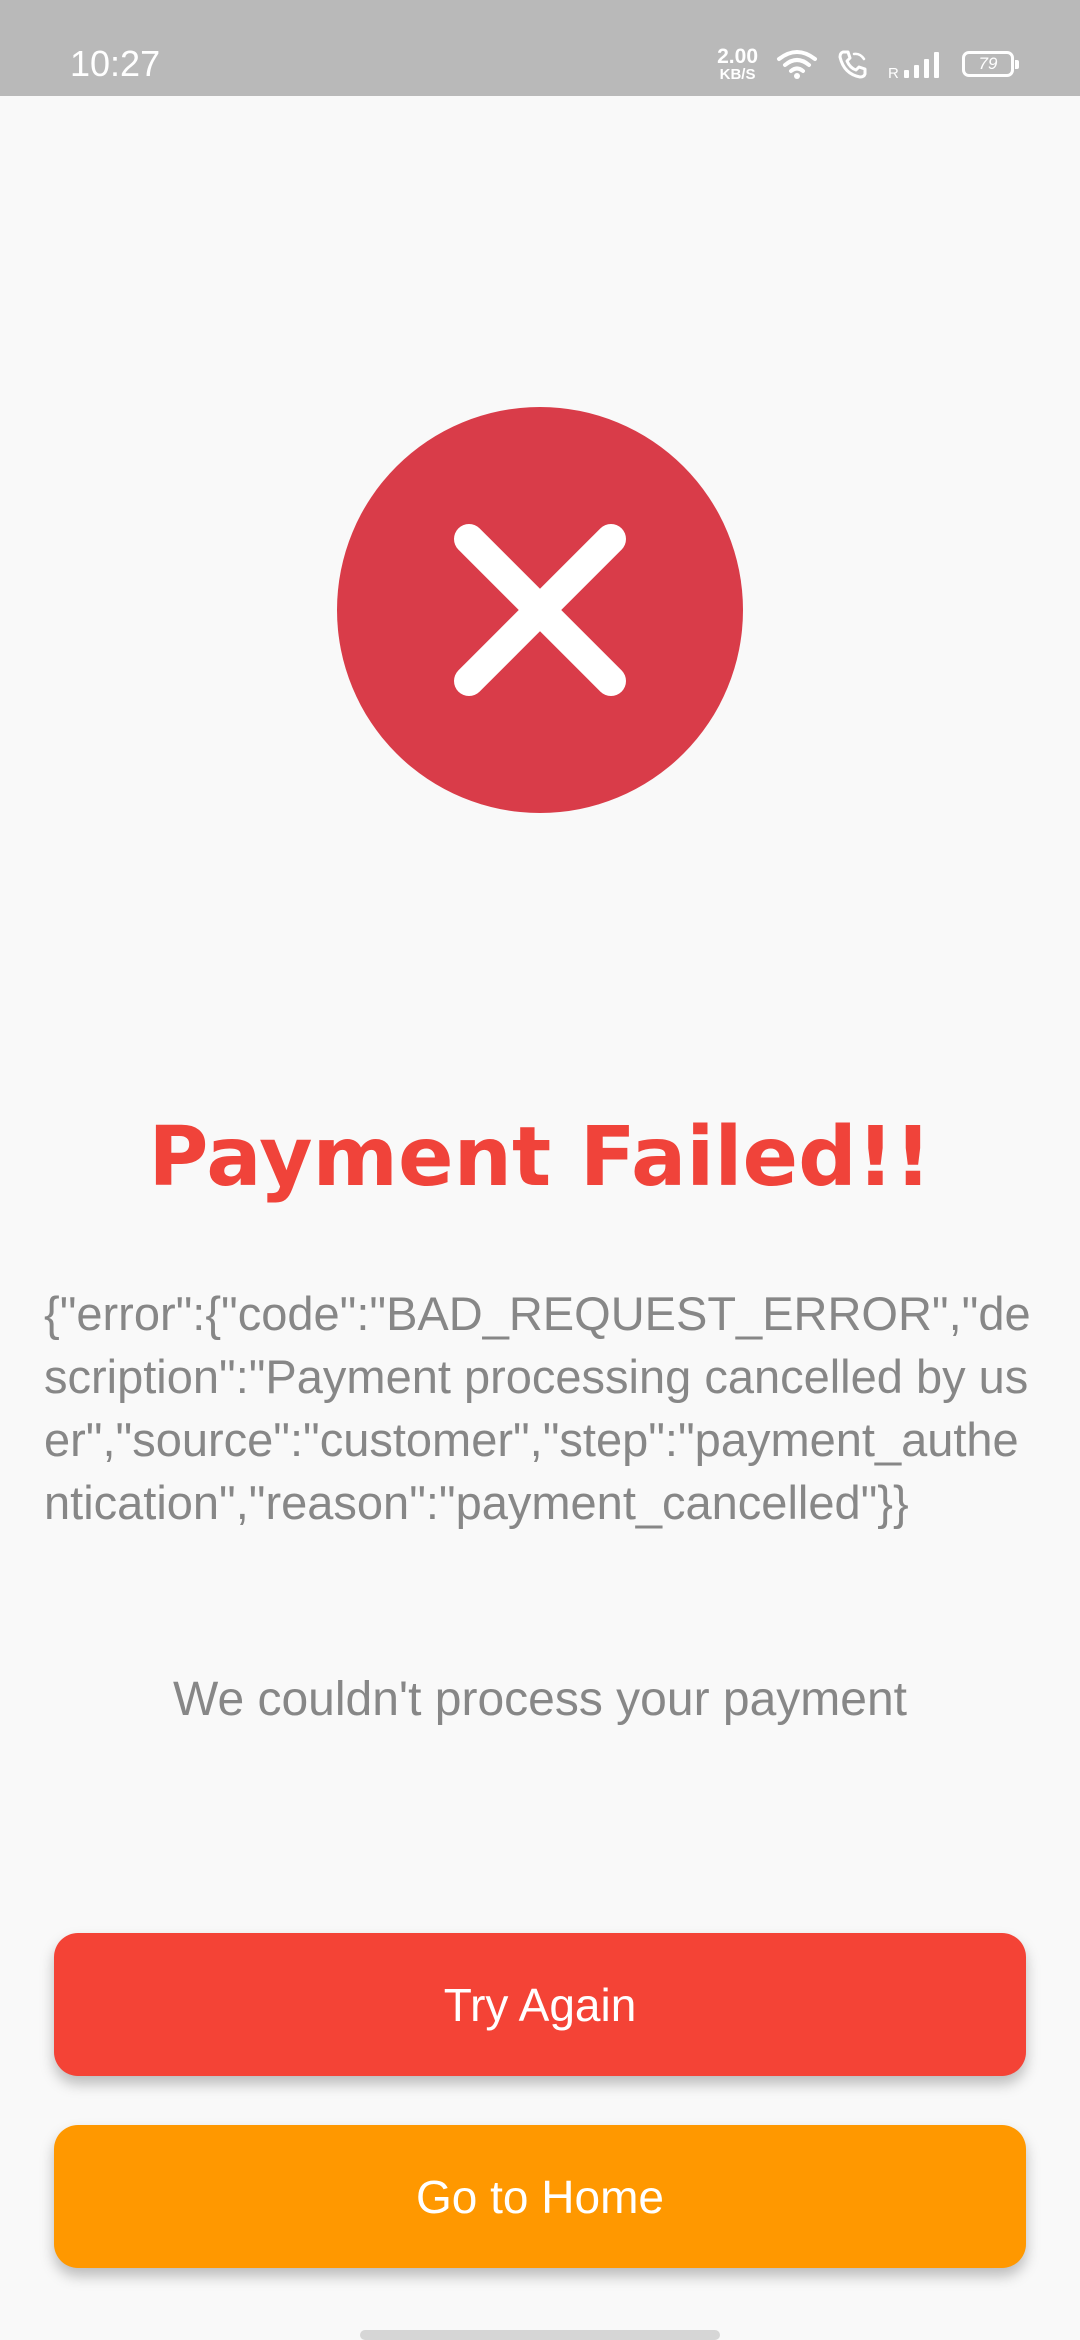 The width and height of the screenshot is (1080, 2340). I want to click on network-speed-value: 2.00, so click(737, 56).